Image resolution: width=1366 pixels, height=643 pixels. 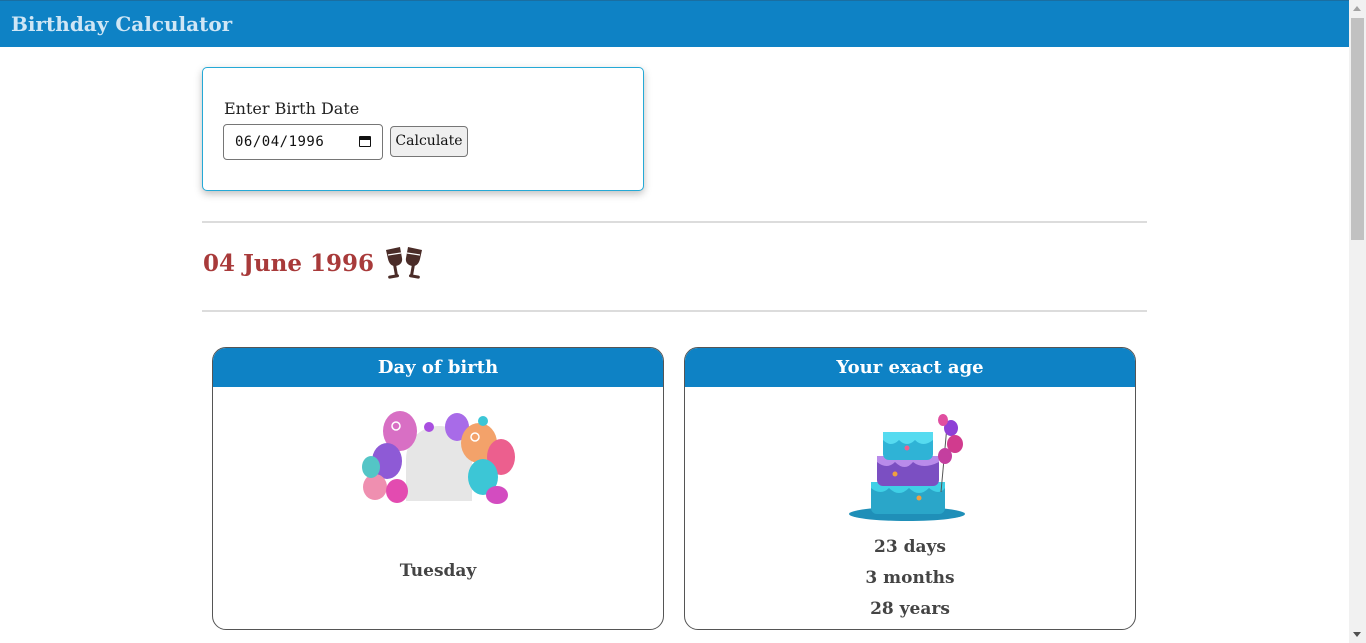 What do you see at coordinates (910, 609) in the screenshot?
I see `age-years-value: 28 years` at bounding box center [910, 609].